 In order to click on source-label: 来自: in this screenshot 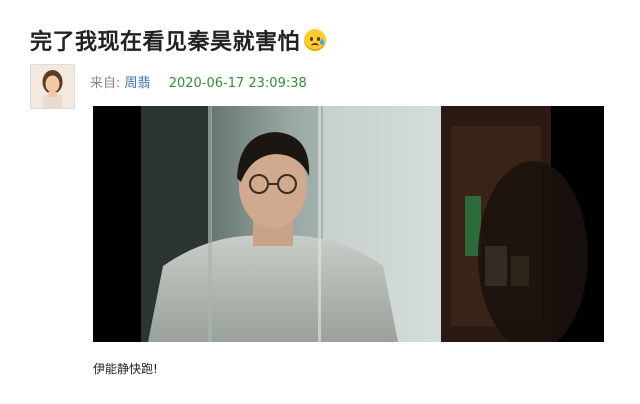, I will do `click(105, 83)`.